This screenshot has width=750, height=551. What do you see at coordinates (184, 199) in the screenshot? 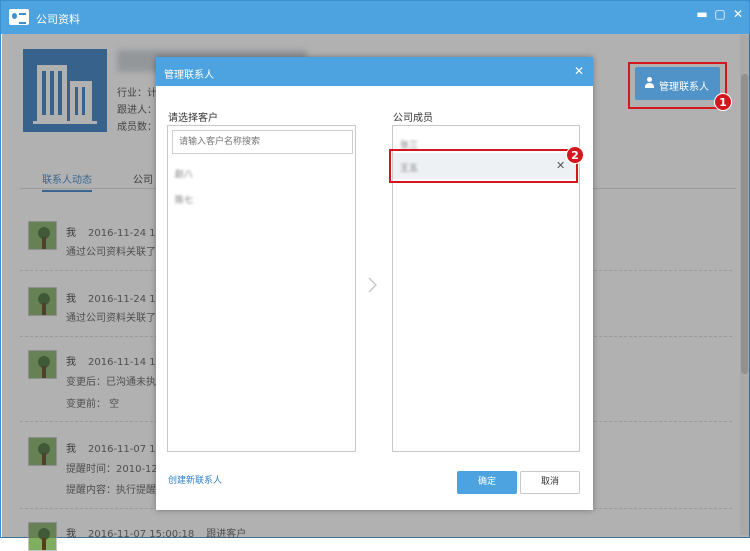
I see `customer-item: 陈七` at bounding box center [184, 199].